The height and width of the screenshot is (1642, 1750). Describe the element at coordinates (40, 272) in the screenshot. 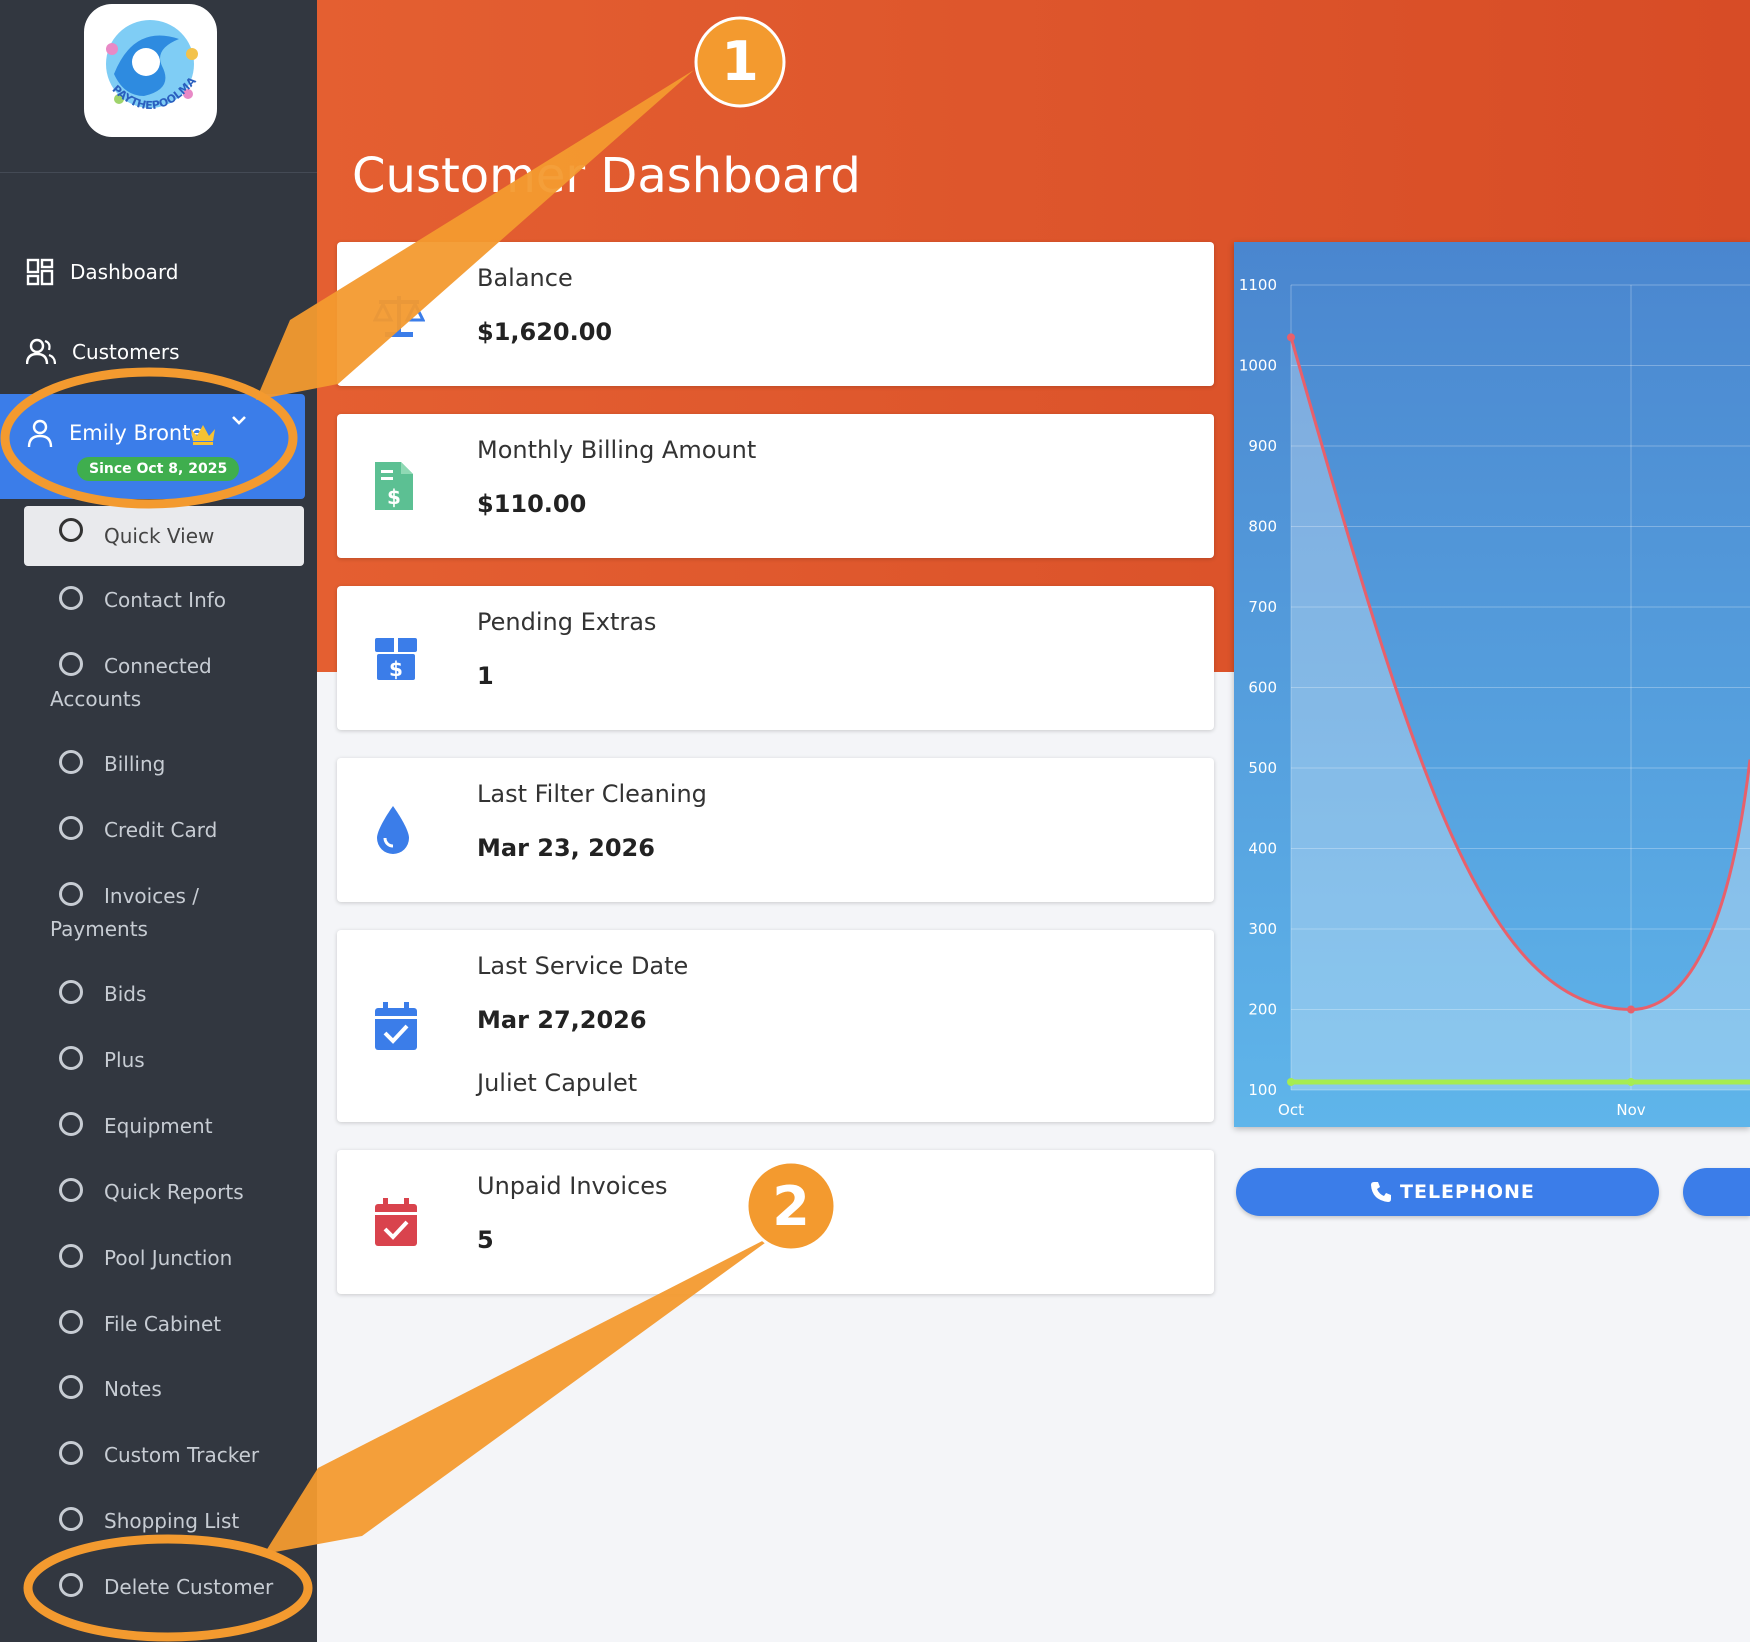

I see `dashboard-grid-icon` at that location.